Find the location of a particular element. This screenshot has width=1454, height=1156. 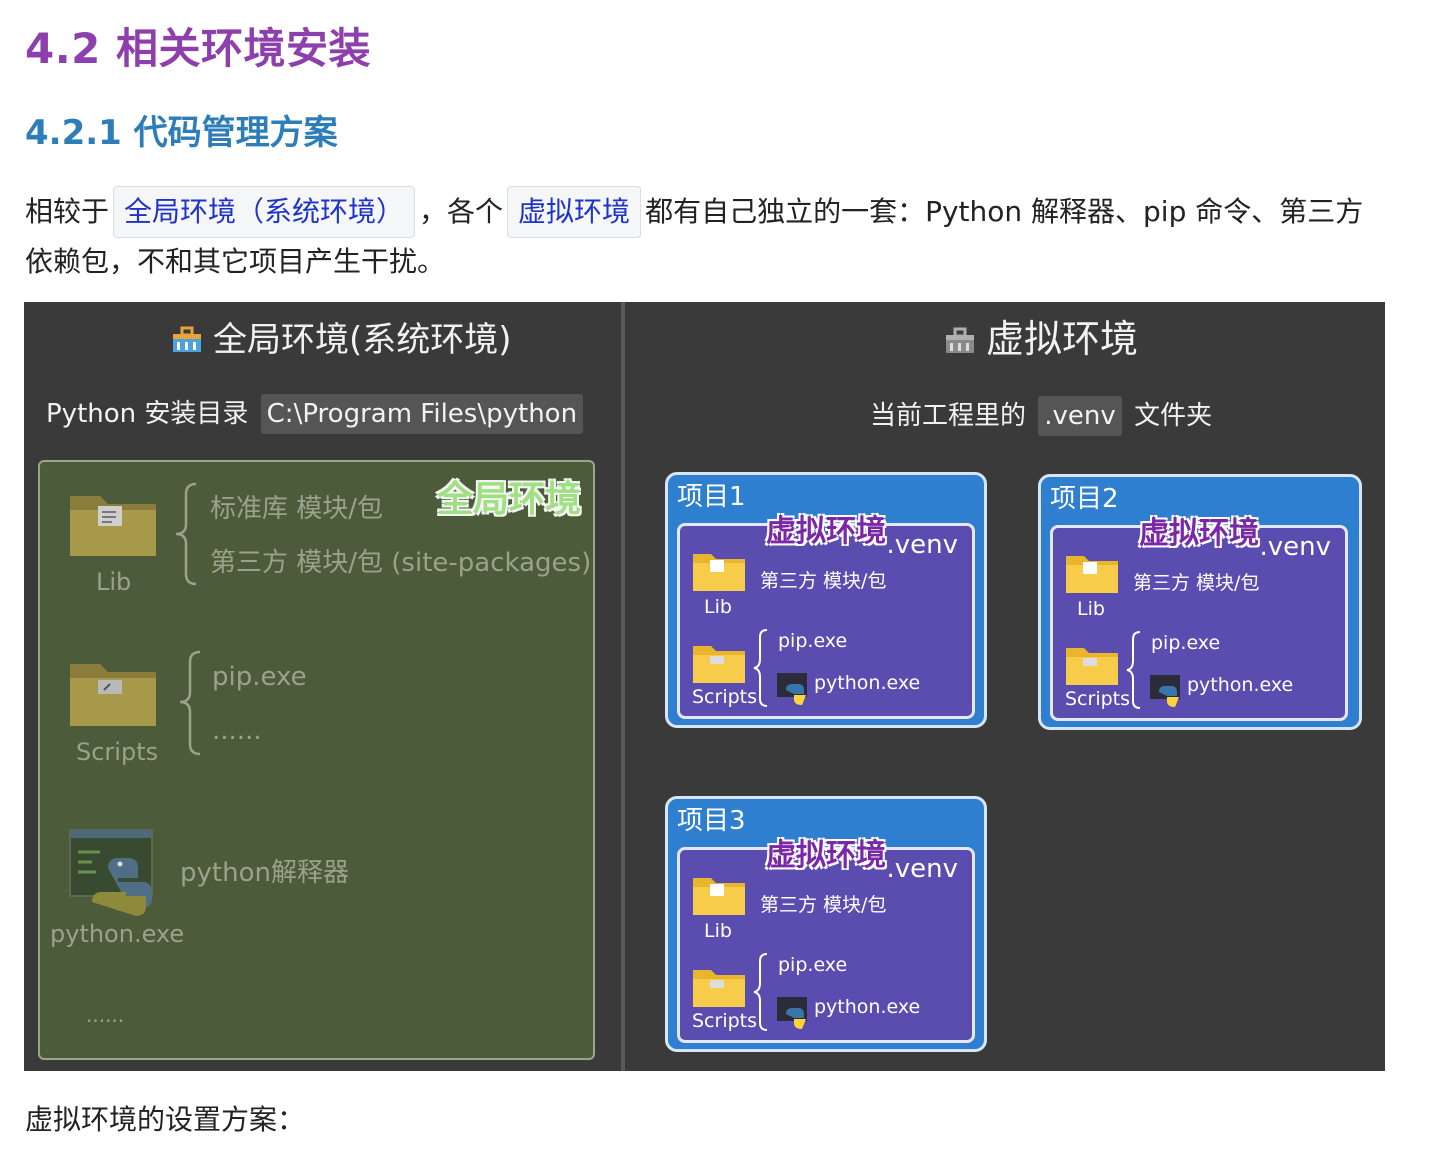

diagram-divider is located at coordinates (623, 686).